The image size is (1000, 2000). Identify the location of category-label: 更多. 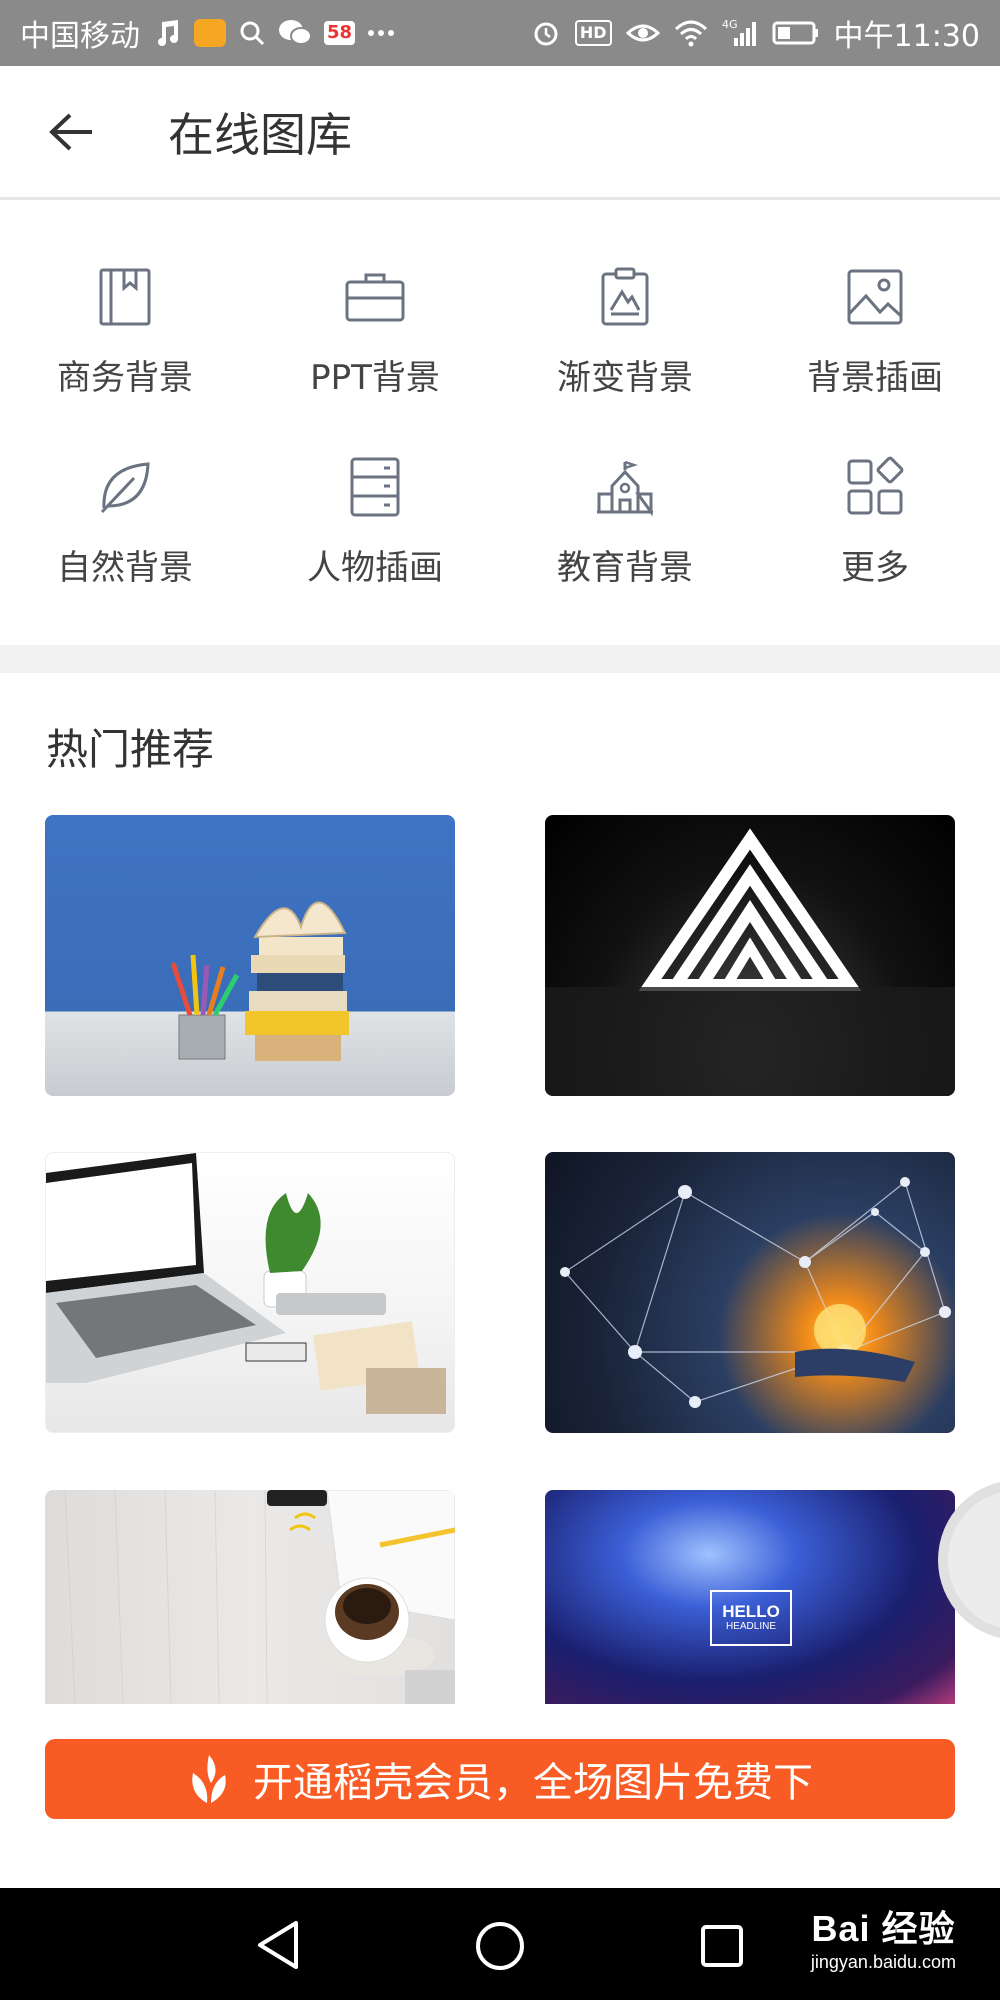
(875, 568).